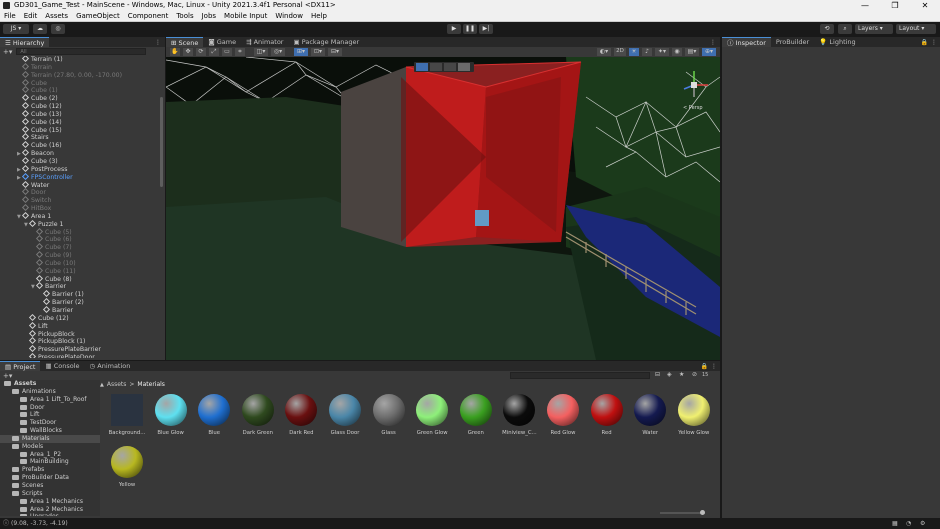  What do you see at coordinates (50, 392) in the screenshot?
I see `project-folder-item: Animations` at bounding box center [50, 392].